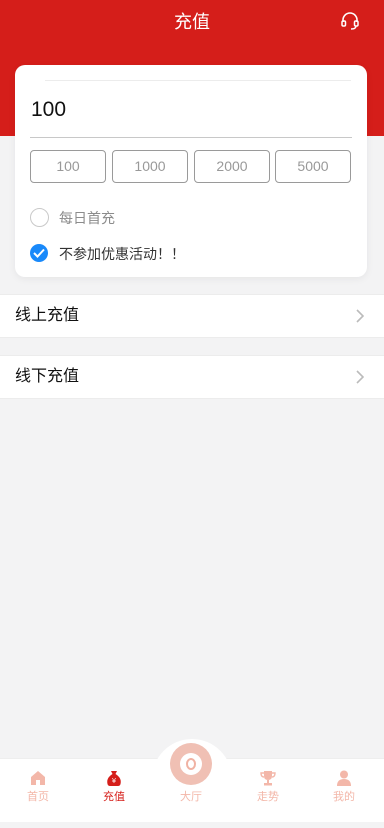 The height and width of the screenshot is (828, 384). I want to click on option-label: 不参加优惠活动！！, so click(122, 254).